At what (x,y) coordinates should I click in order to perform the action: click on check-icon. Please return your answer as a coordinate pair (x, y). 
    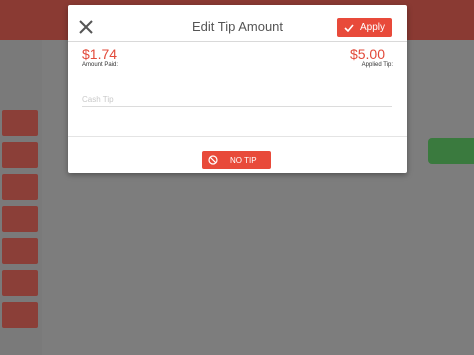
    Looking at the image, I should click on (349, 27).